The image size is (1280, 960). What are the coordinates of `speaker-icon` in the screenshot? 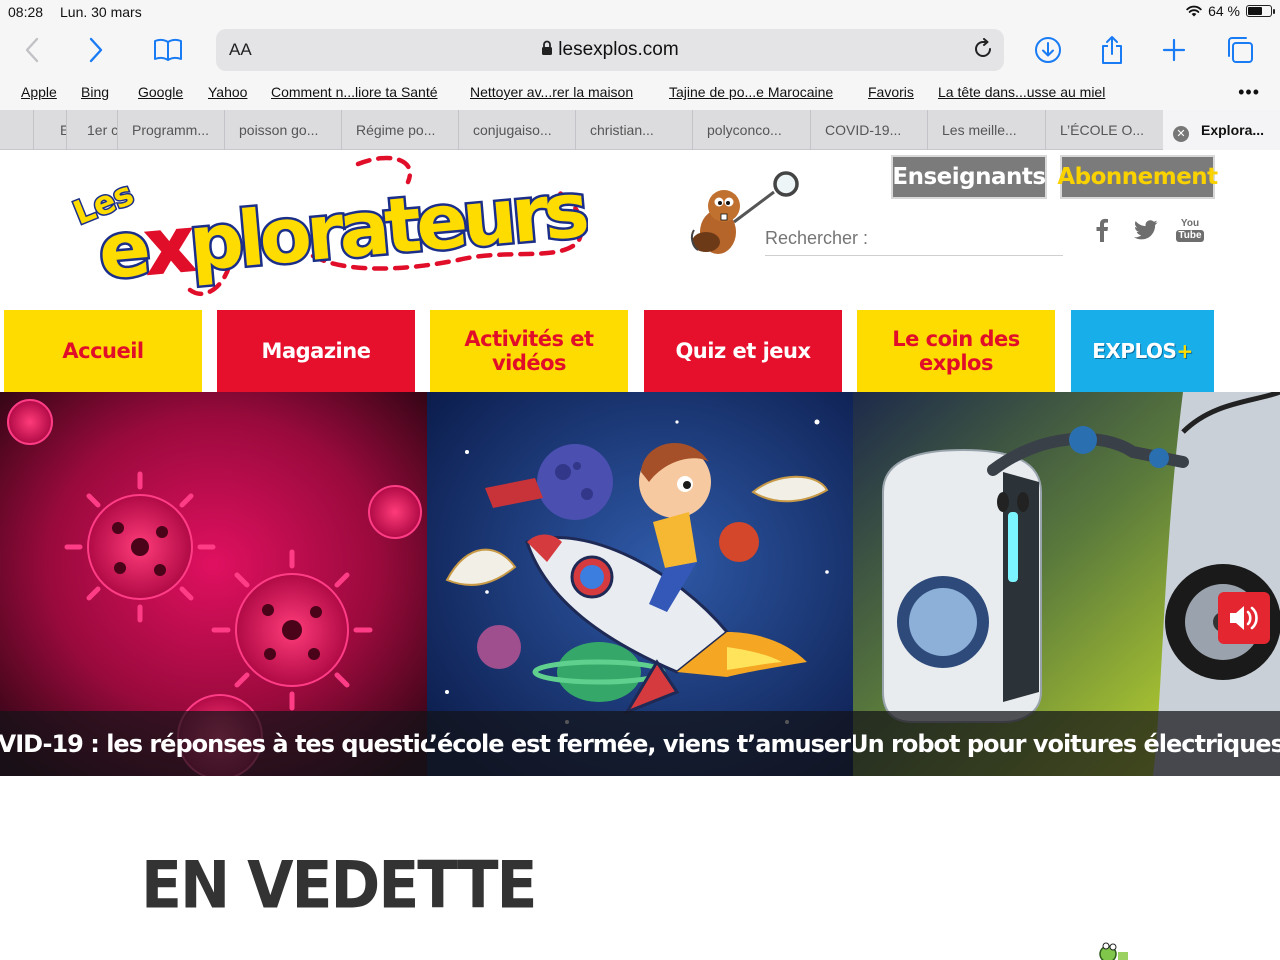 It's located at (1244, 618).